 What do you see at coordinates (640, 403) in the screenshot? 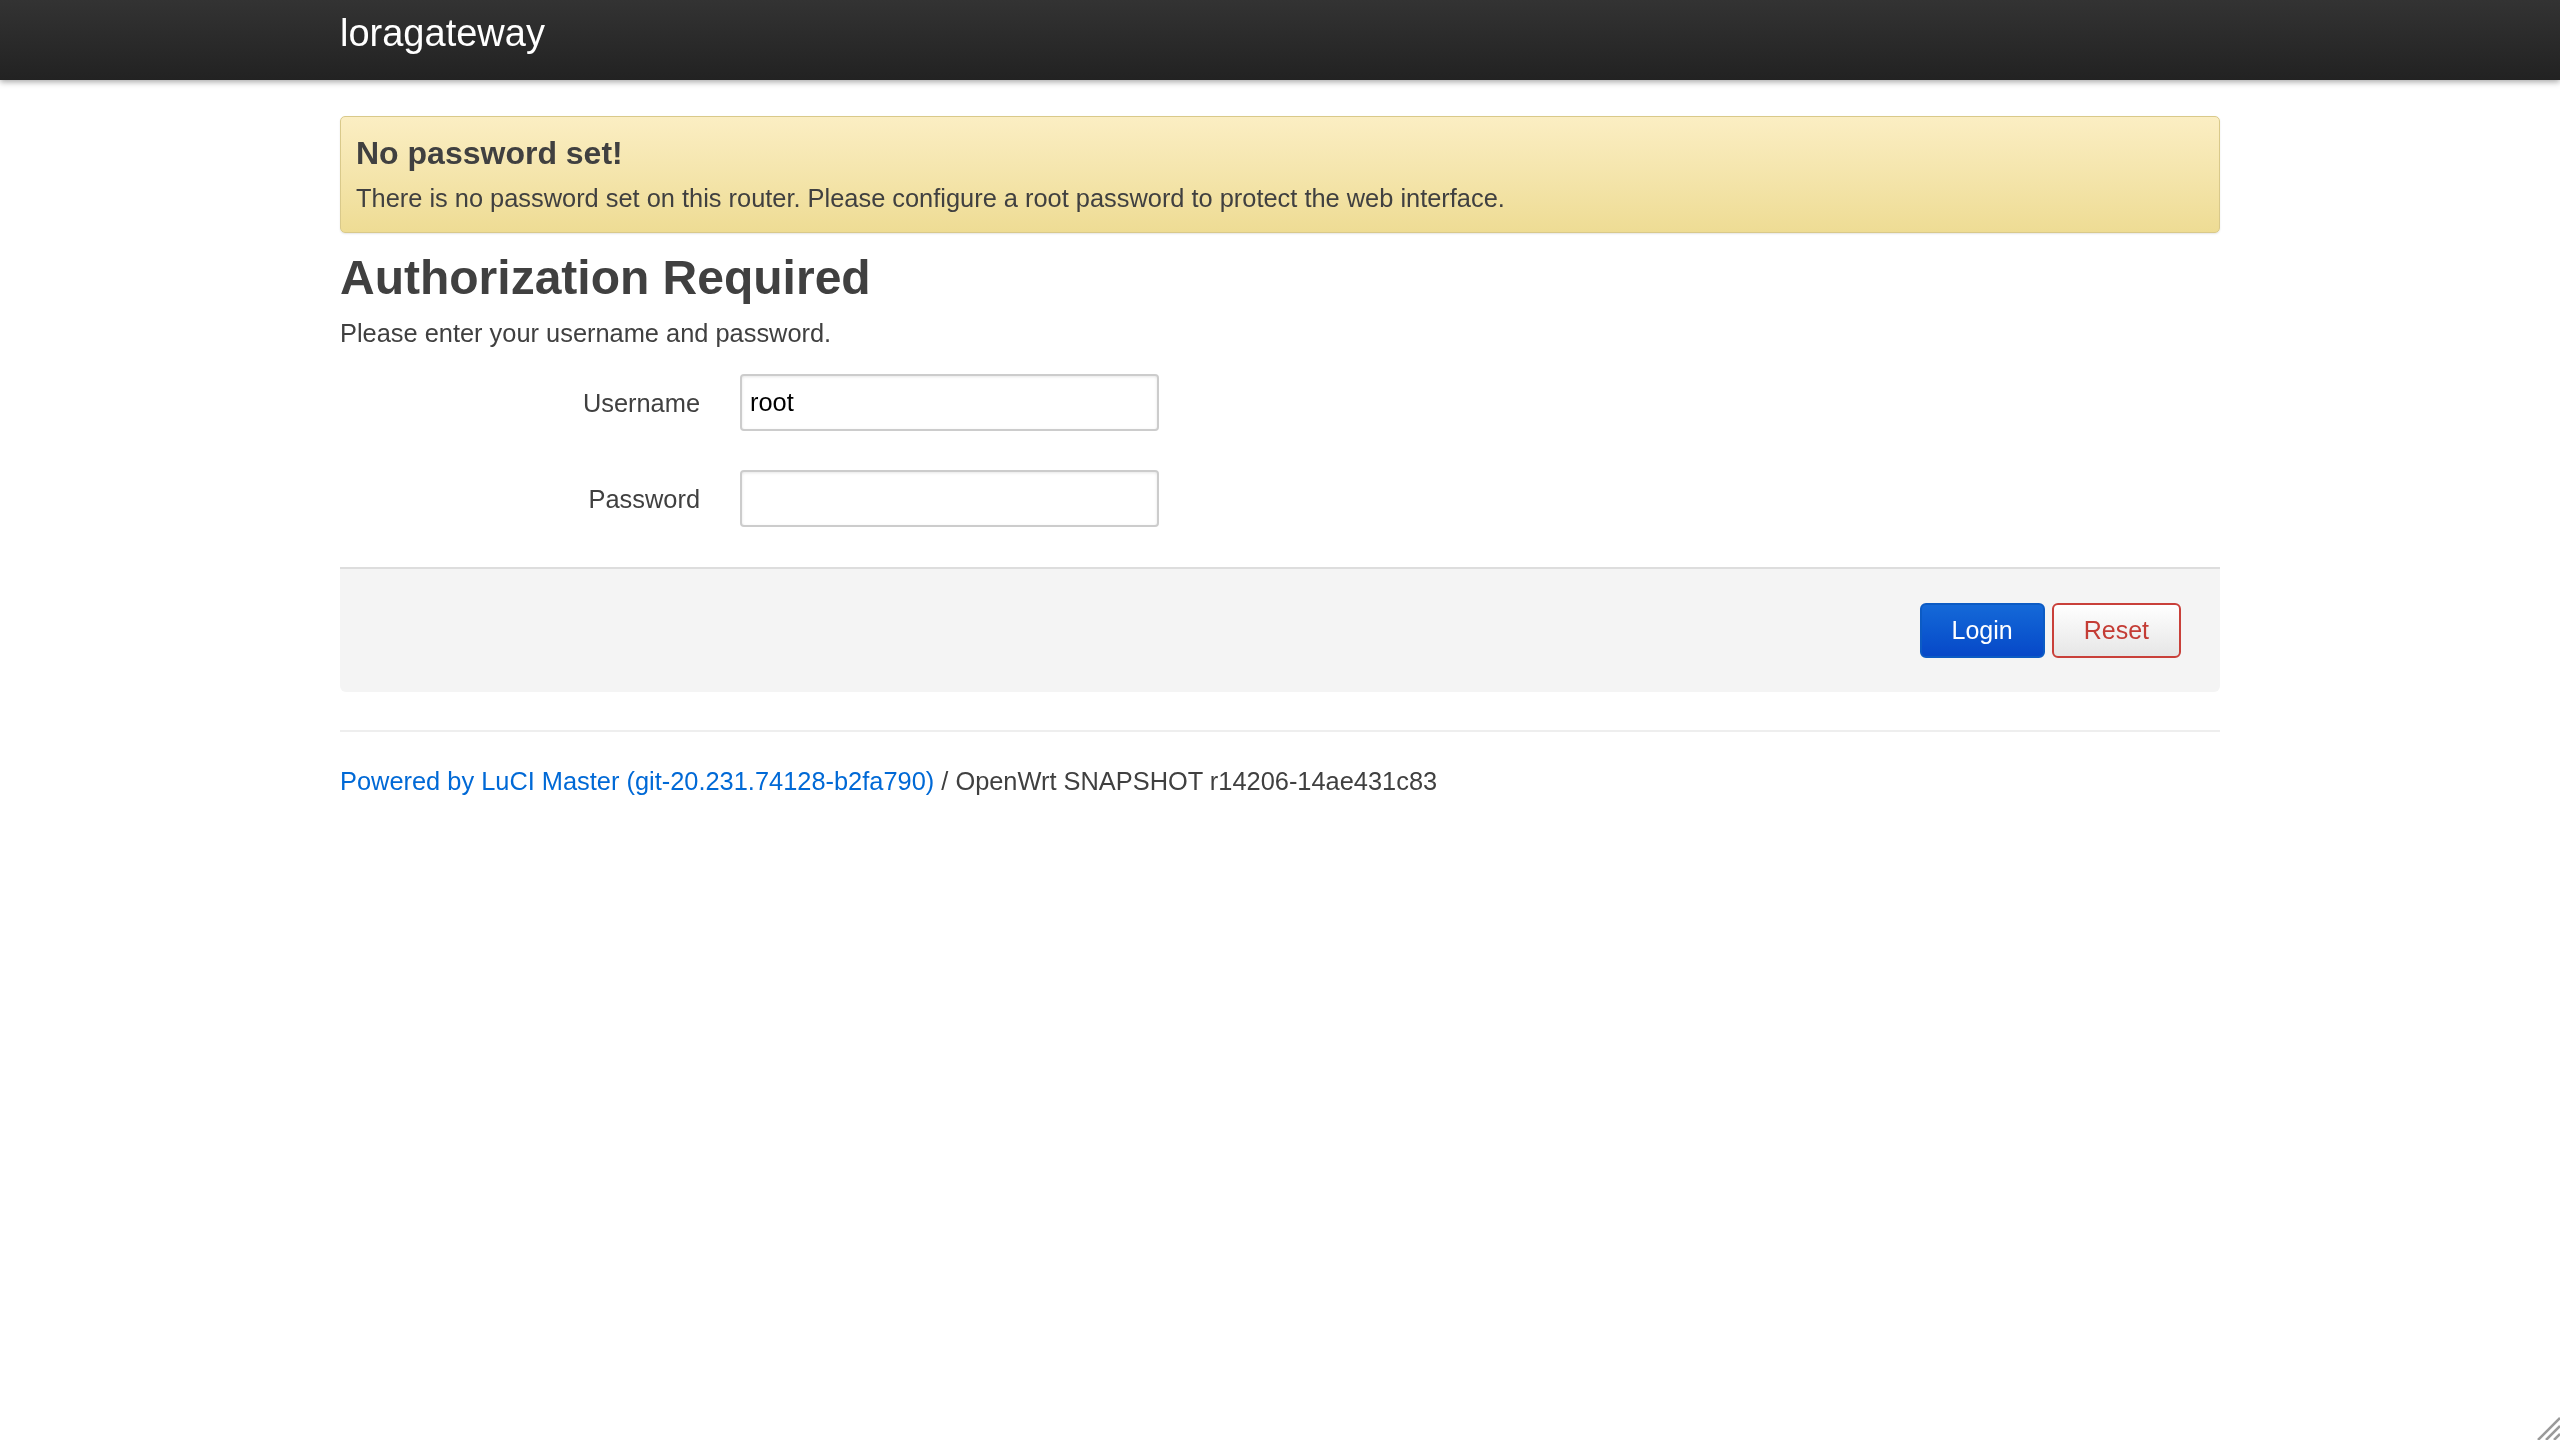
I see `field-label: Username` at bounding box center [640, 403].